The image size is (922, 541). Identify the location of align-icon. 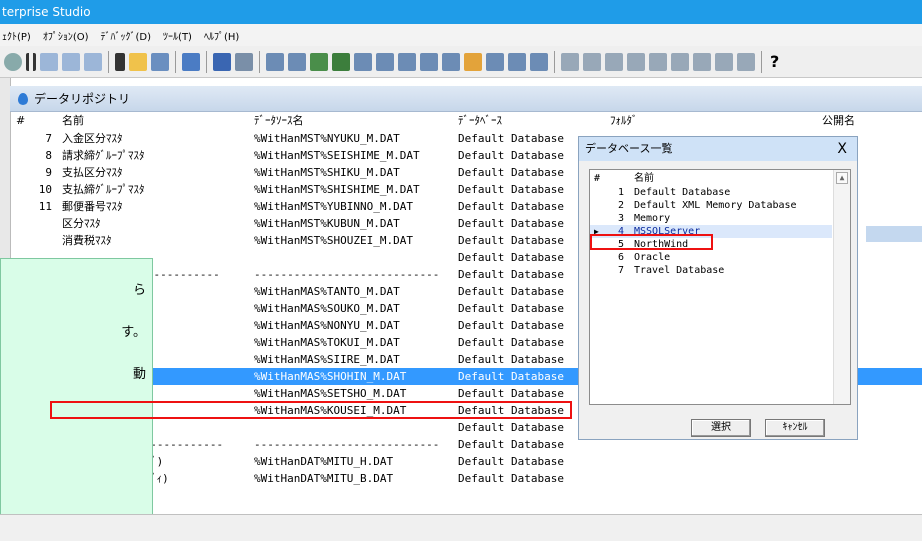
(614, 61).